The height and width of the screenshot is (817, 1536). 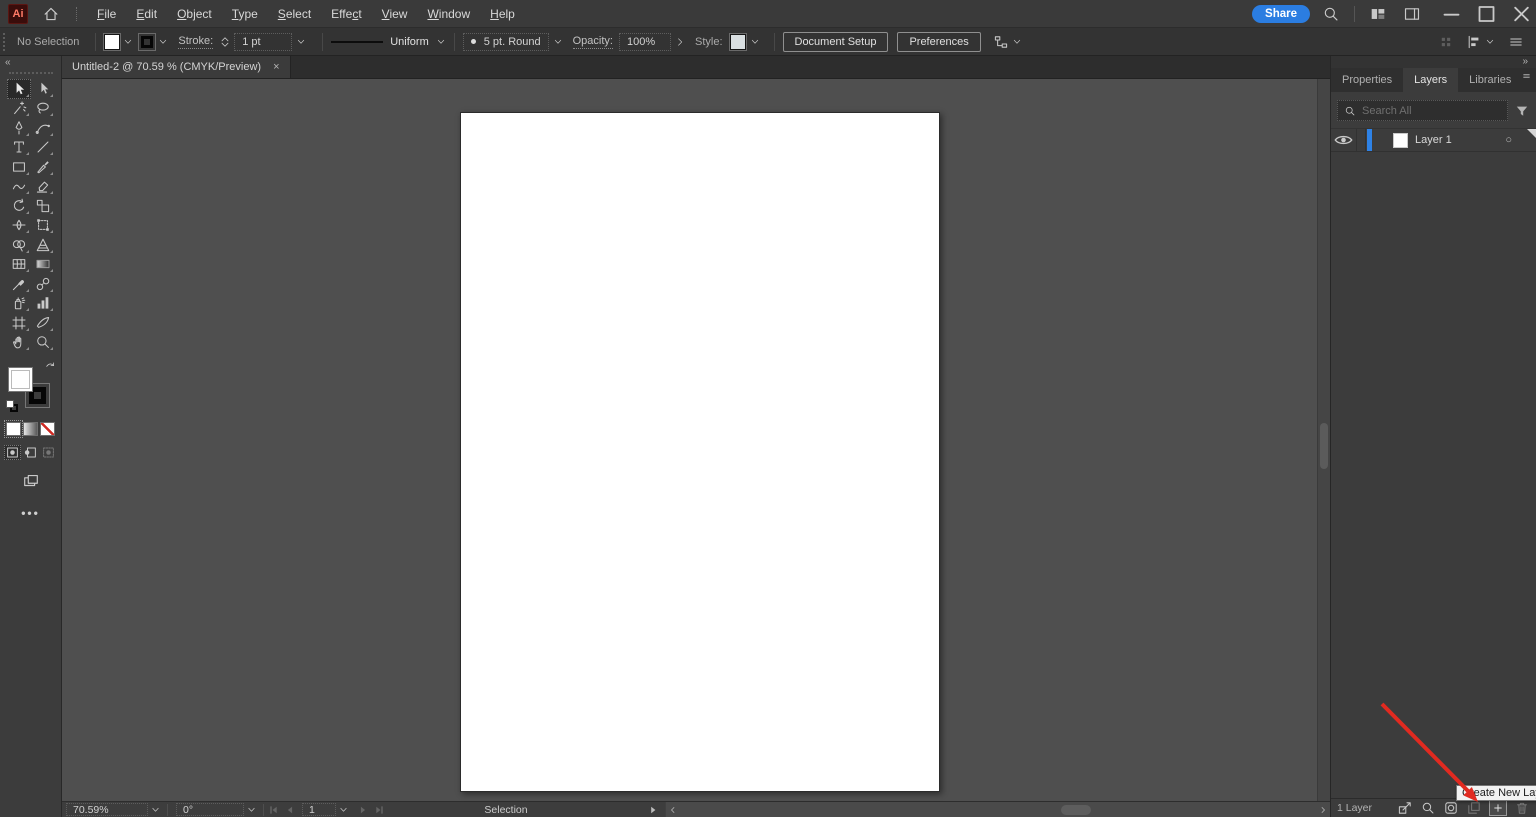 I want to click on change-screen-mode-icon, so click(x=31, y=481).